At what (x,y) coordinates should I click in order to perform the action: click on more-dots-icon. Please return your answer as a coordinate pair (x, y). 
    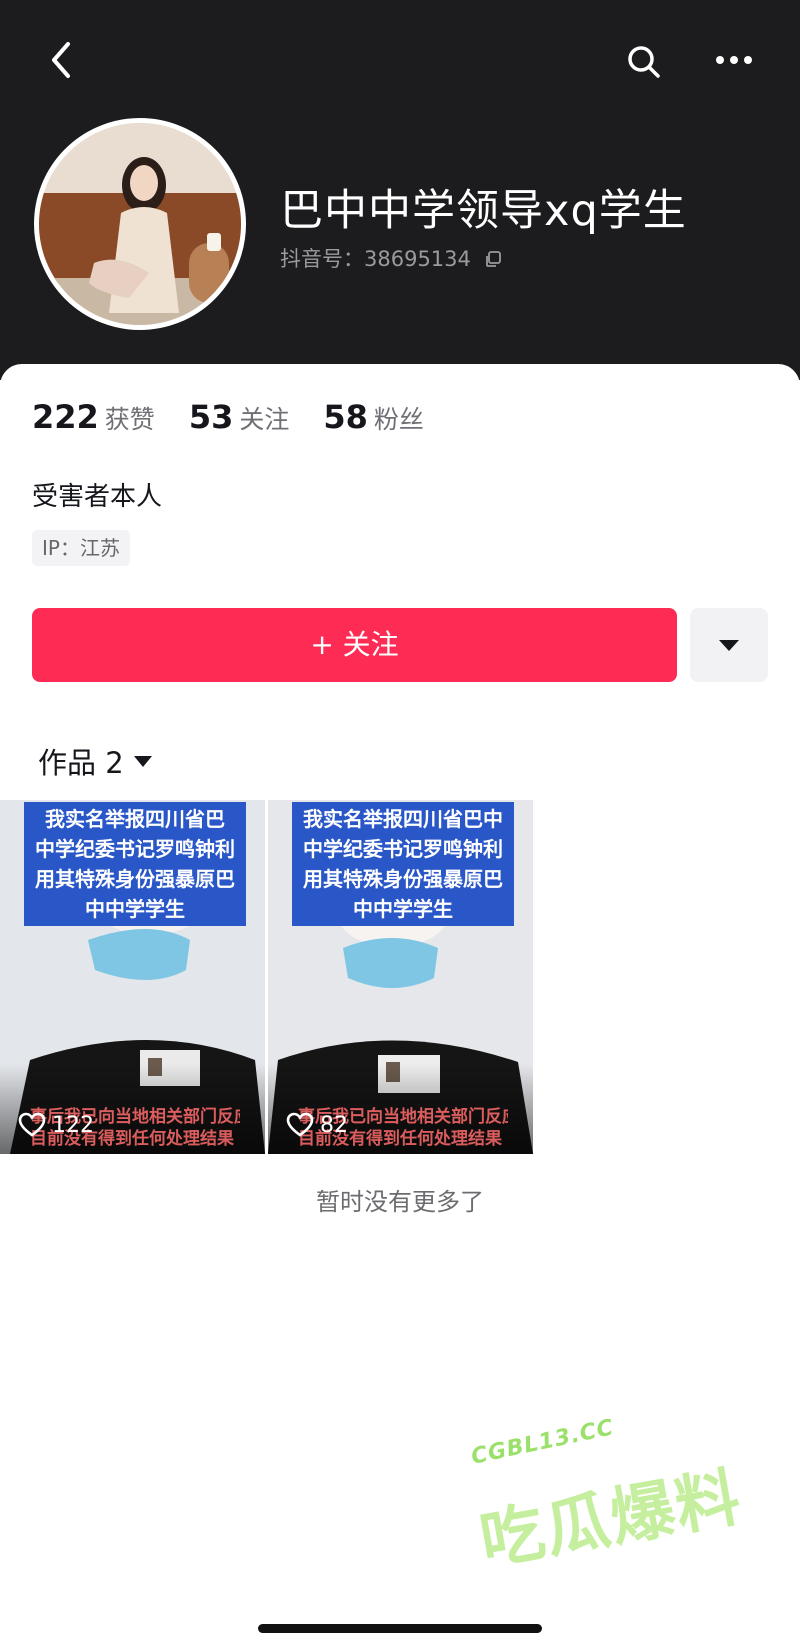
    Looking at the image, I should click on (734, 60).